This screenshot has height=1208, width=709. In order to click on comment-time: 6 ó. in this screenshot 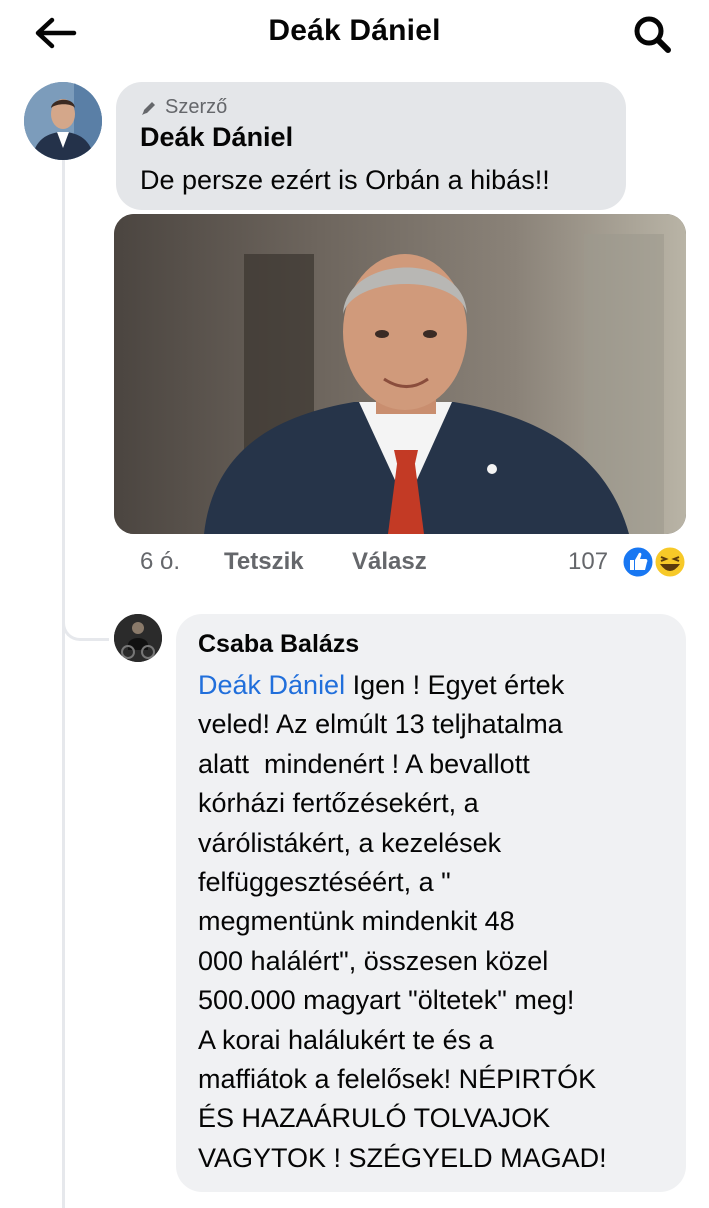, I will do `click(160, 561)`.